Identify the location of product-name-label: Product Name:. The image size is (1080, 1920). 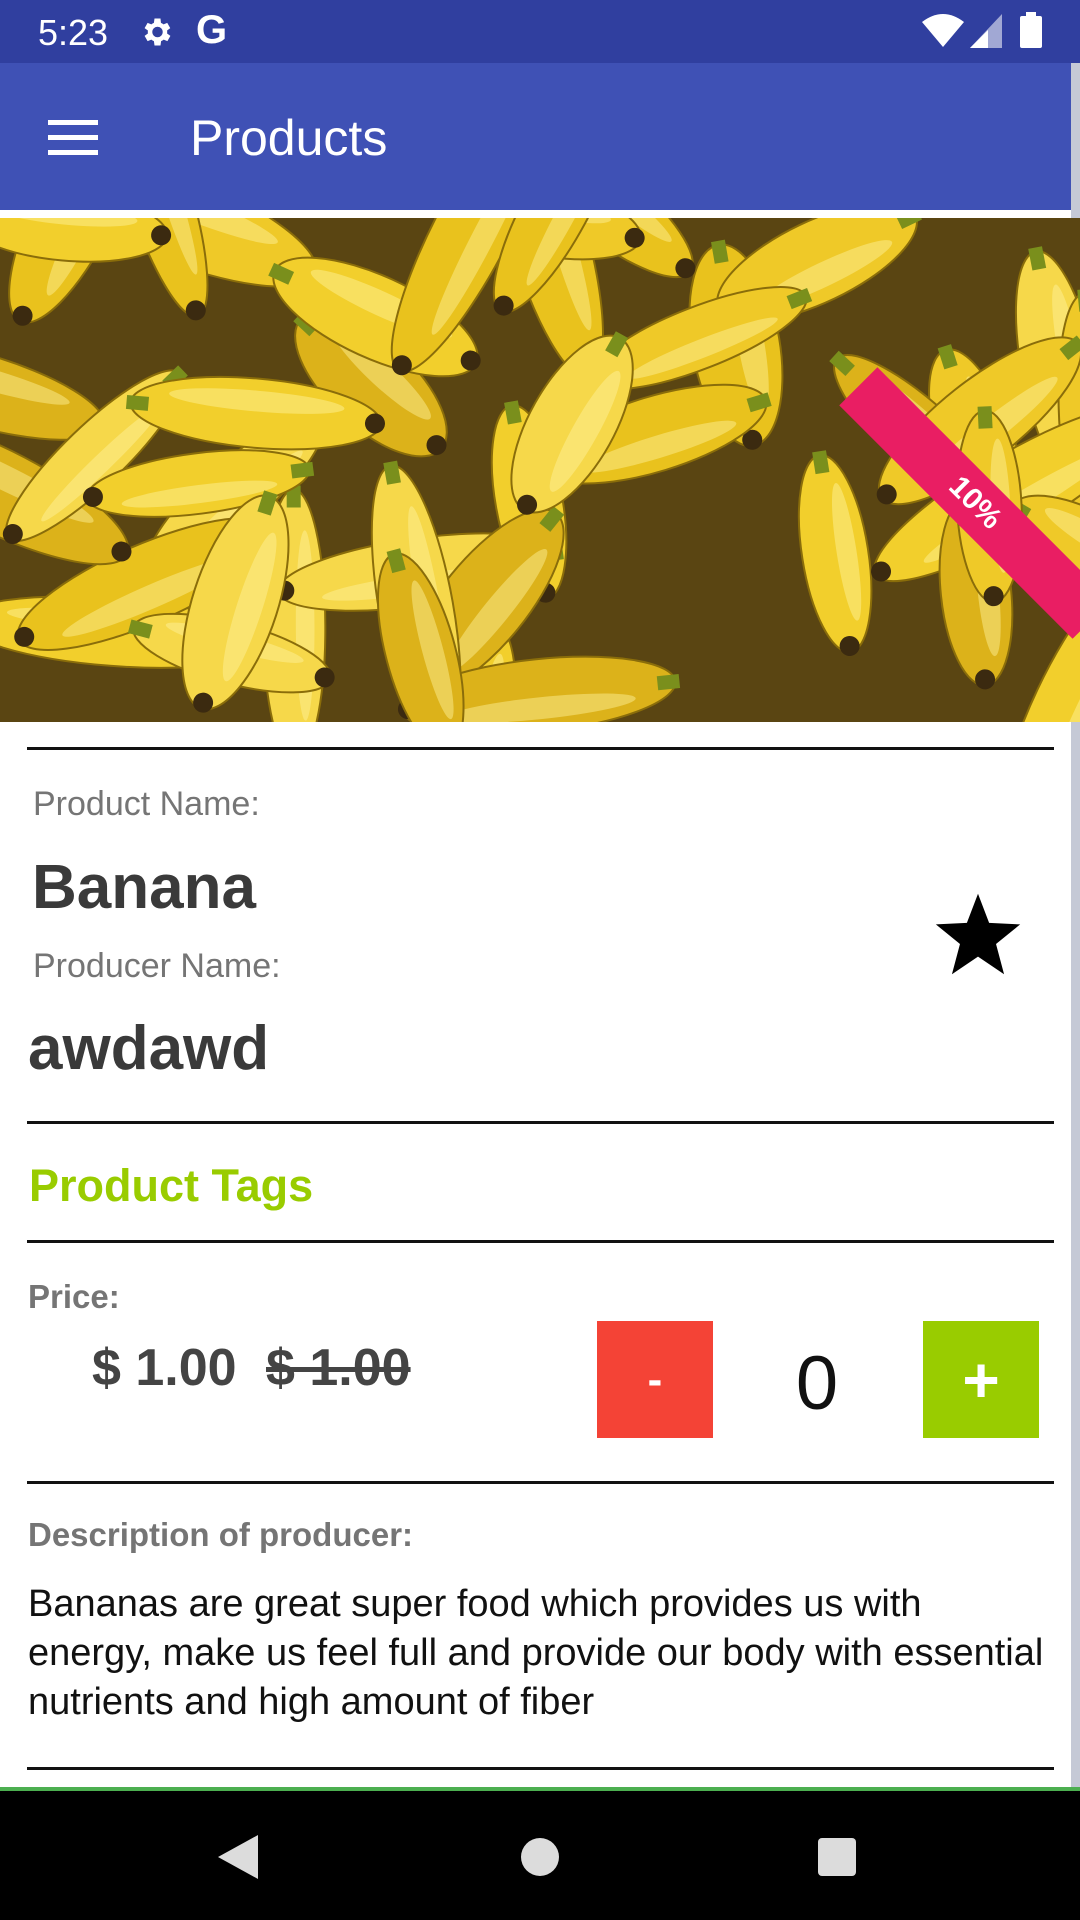
(146, 804).